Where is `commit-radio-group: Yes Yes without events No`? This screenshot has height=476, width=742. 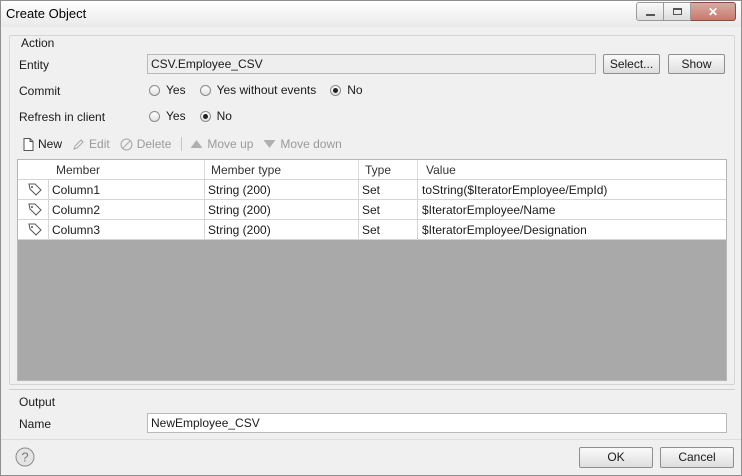
commit-radio-group: Yes Yes without events No is located at coordinates (263, 90).